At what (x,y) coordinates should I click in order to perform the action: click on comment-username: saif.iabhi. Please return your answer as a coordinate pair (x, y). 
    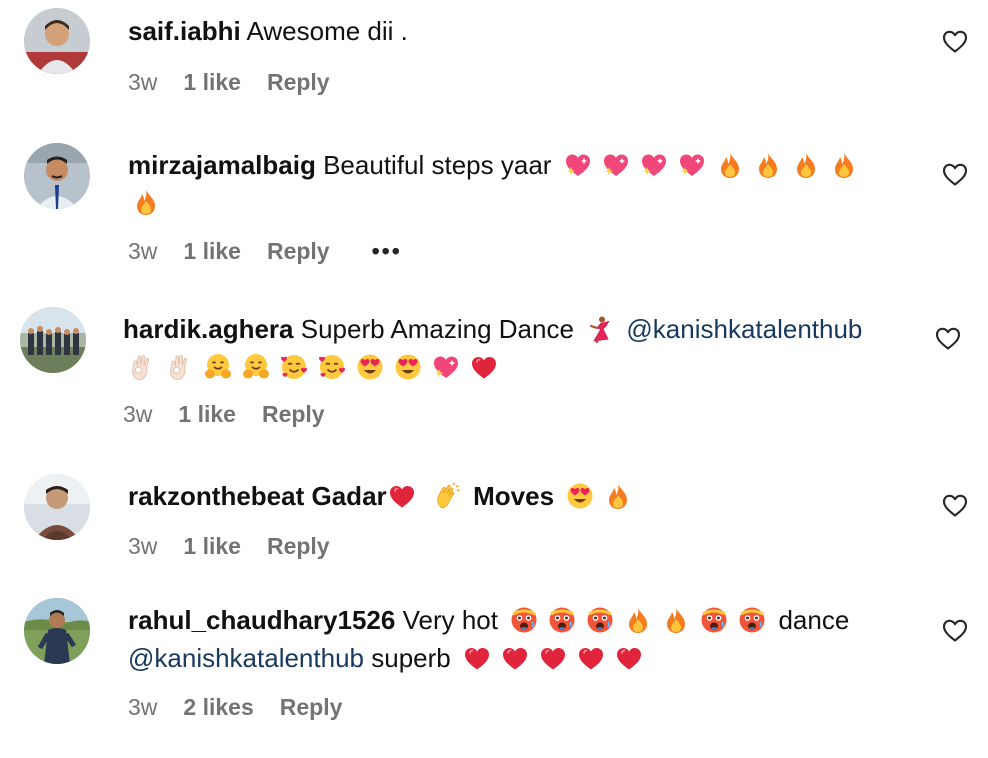
    Looking at the image, I should click on (184, 31).